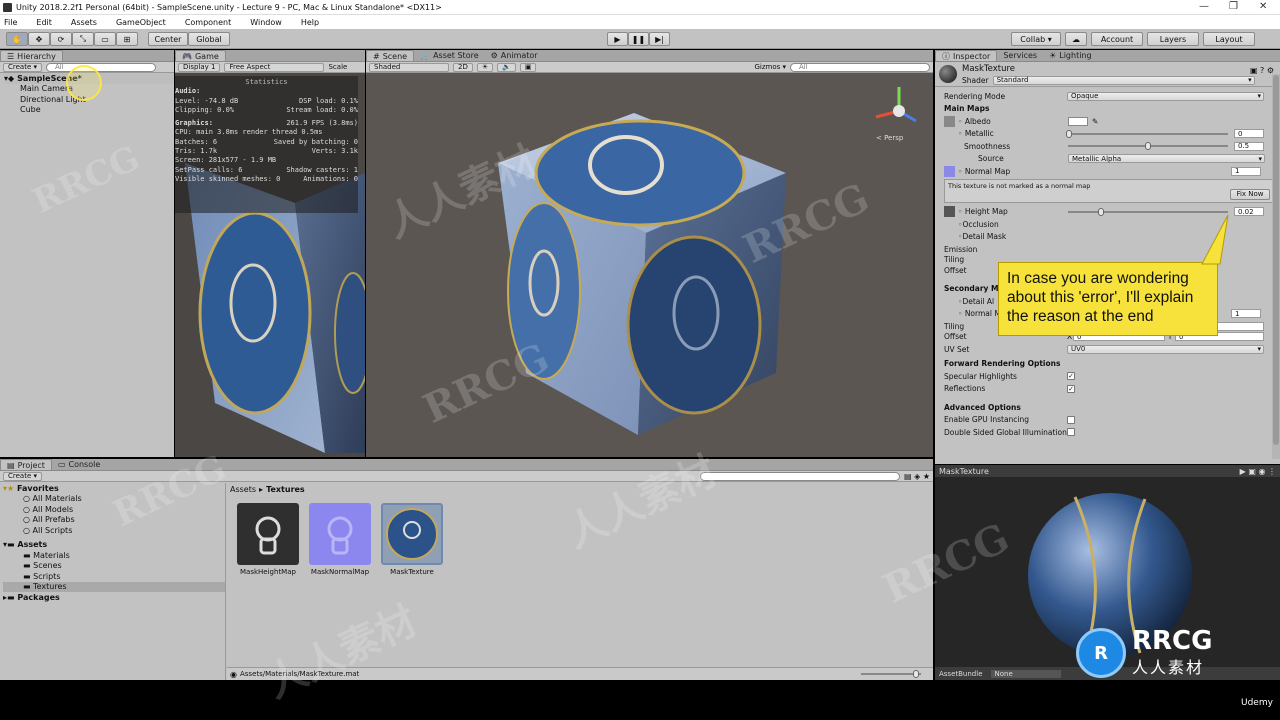  I want to click on tab-asset-store: 🛒 Asset Store, so click(449, 55).